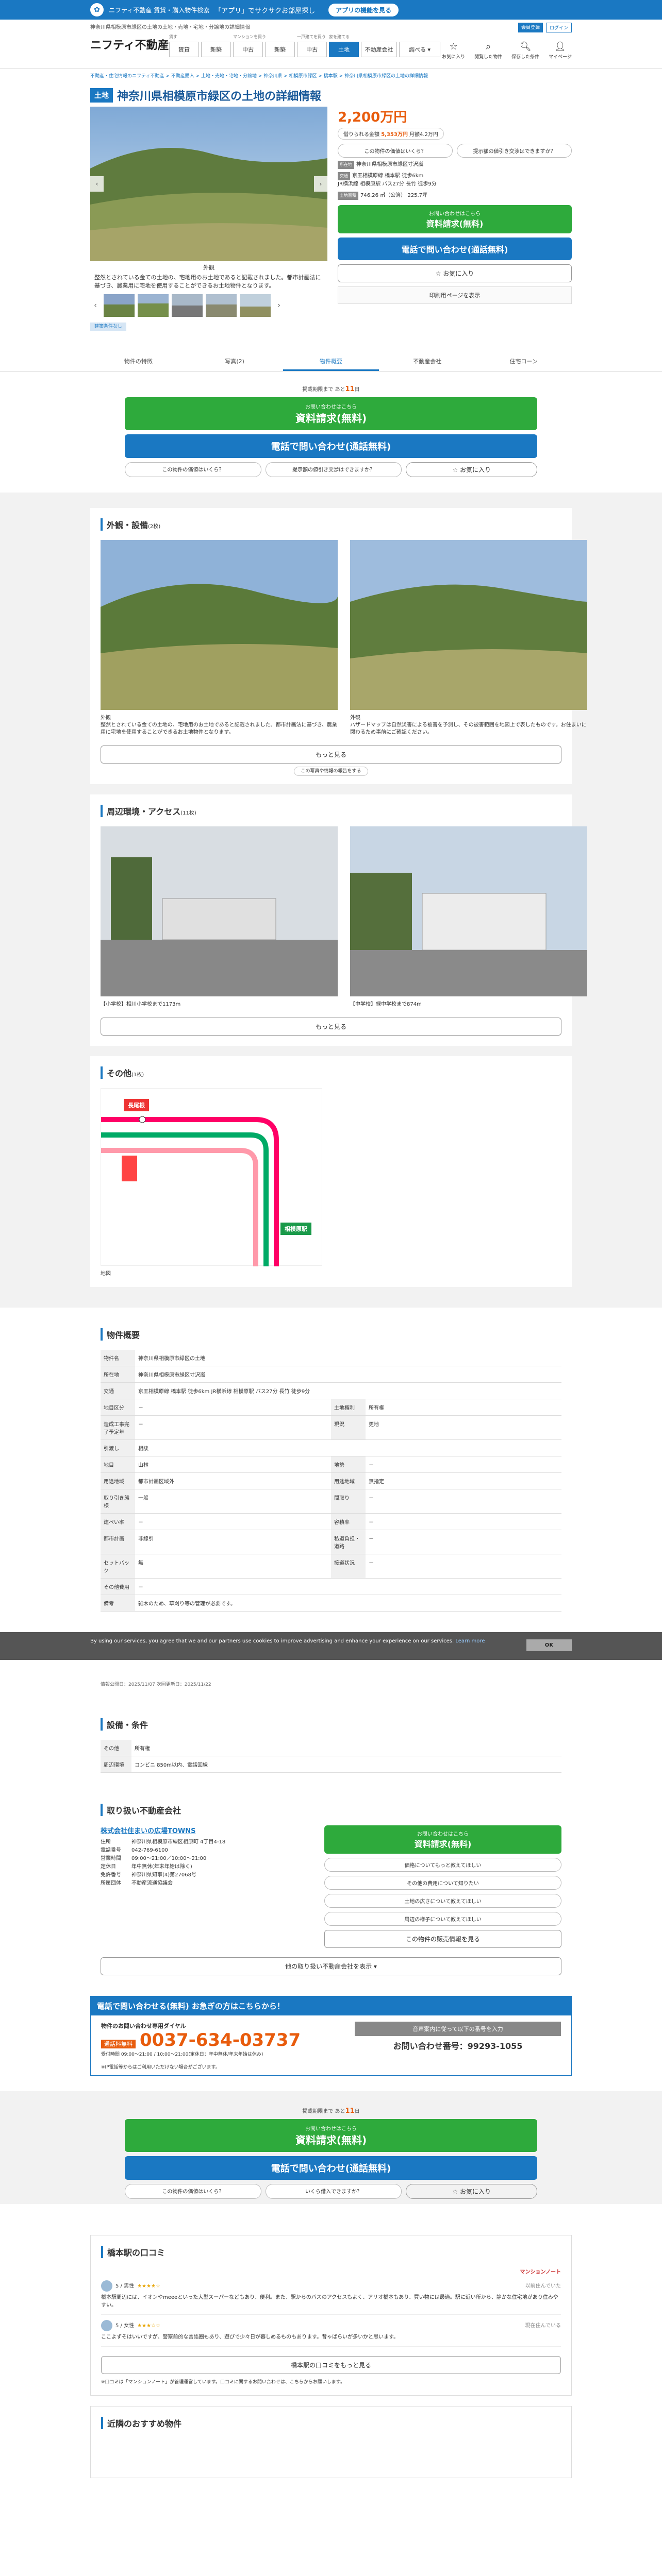 The image size is (662, 2576). What do you see at coordinates (118, 1447) in the screenshot?
I see `row-label: 引渡し` at bounding box center [118, 1447].